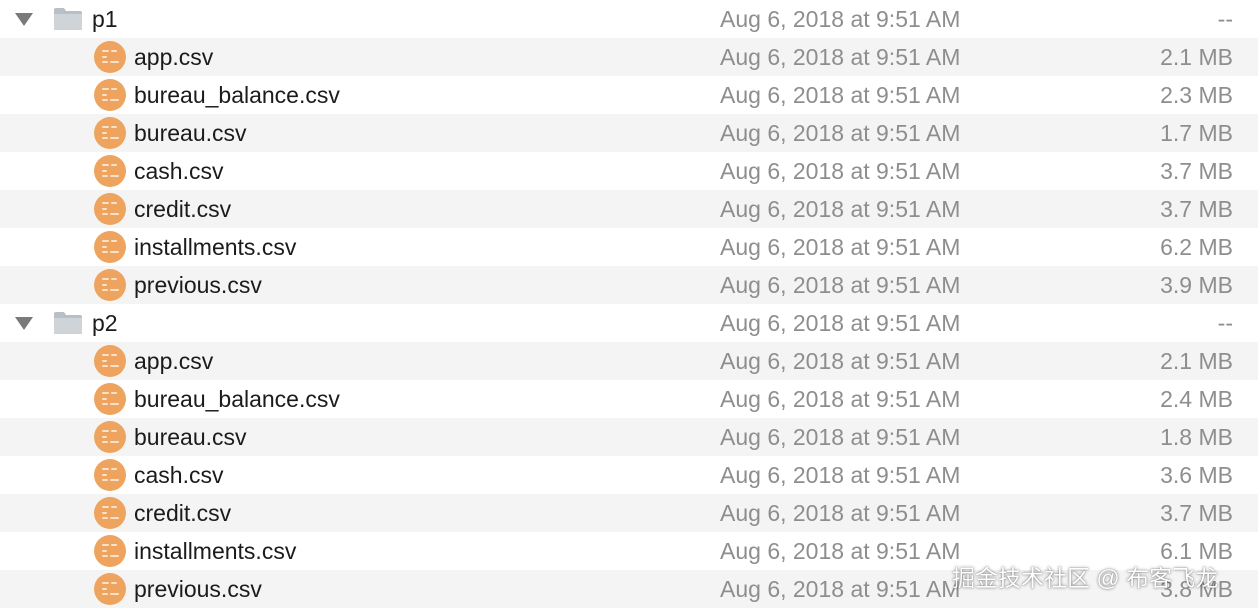 The image size is (1258, 610). I want to click on file-size: 6.1 MB, so click(1196, 551).